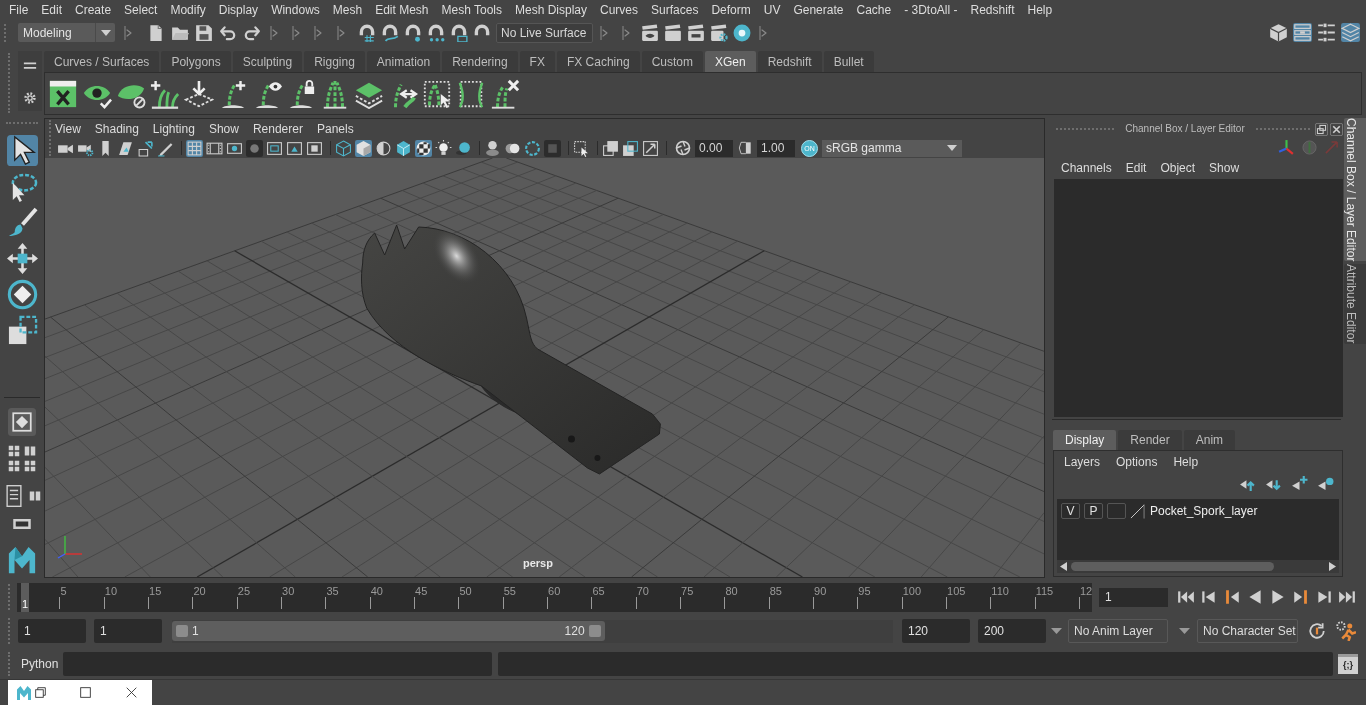 Image resolution: width=1366 pixels, height=705 pixels. What do you see at coordinates (818, 10) in the screenshot?
I see `menu-item: Generate` at bounding box center [818, 10].